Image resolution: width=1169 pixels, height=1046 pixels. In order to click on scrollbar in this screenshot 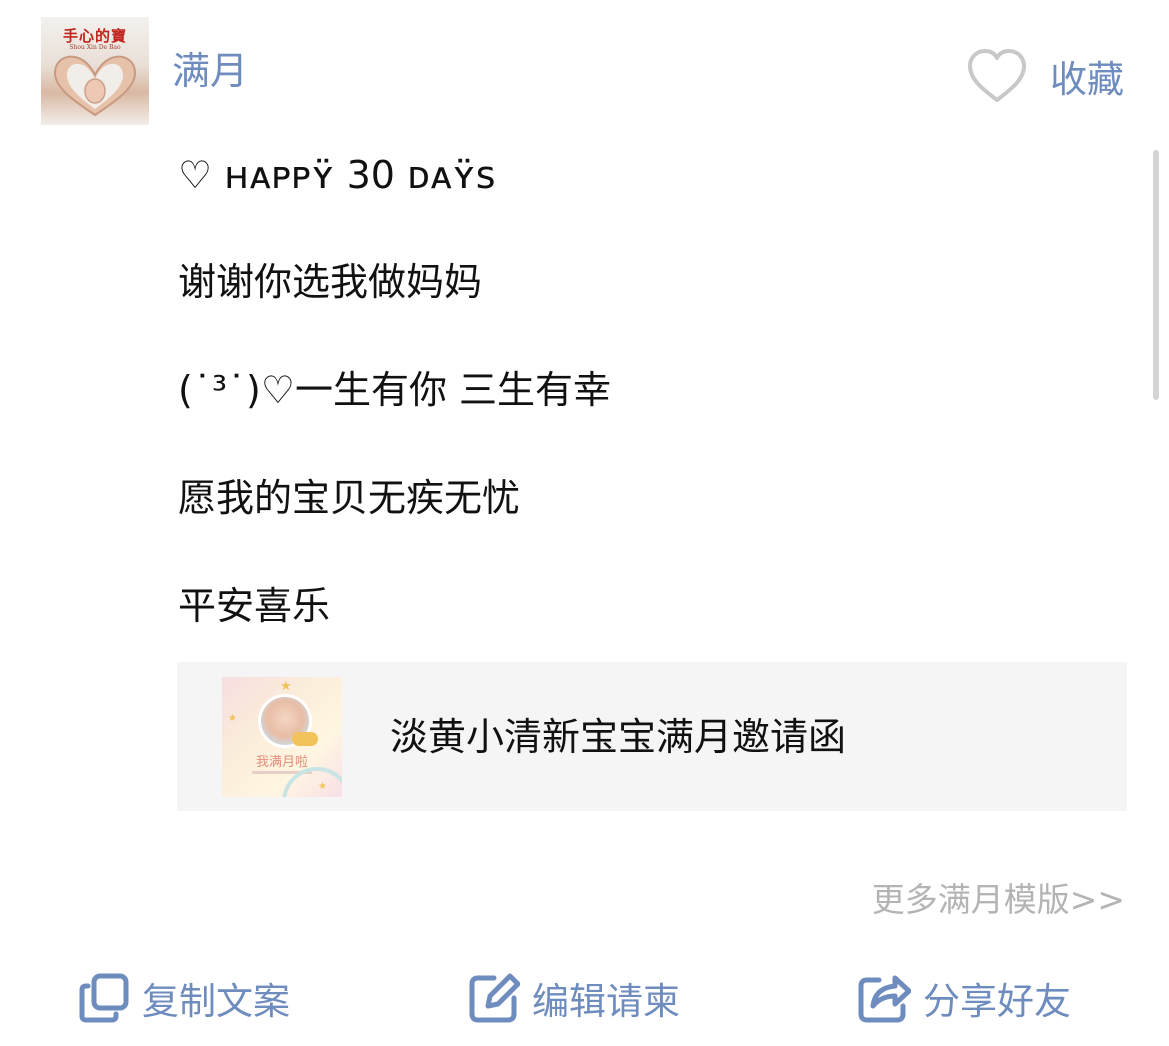, I will do `click(1156, 275)`.